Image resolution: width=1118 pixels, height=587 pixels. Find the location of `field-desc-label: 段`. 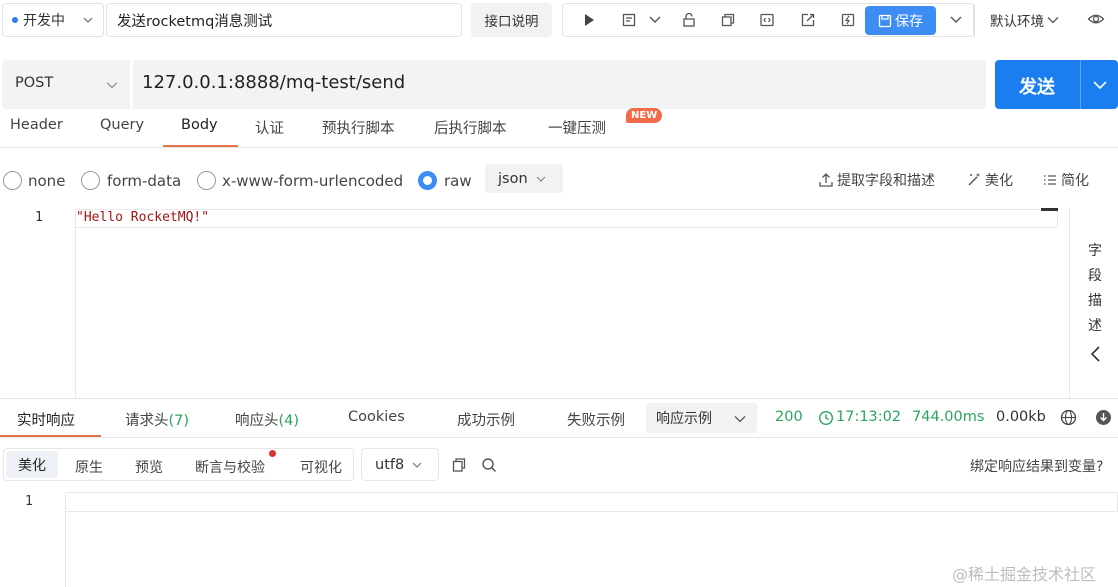

field-desc-label: 段 is located at coordinates (1095, 275).